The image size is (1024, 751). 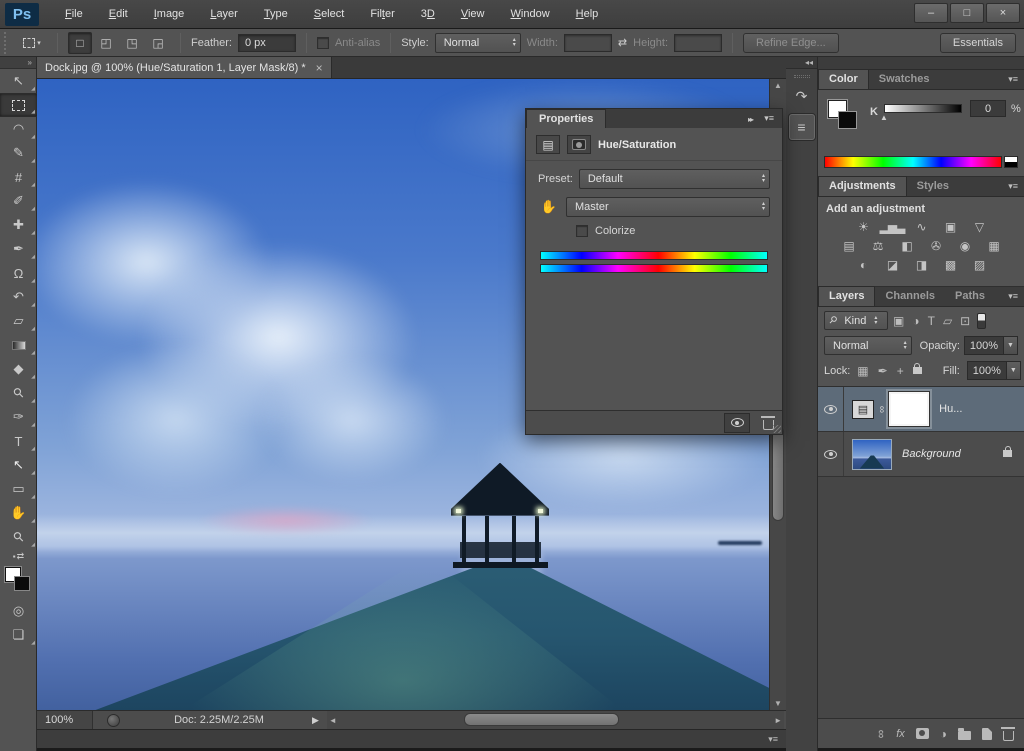 I want to click on menu-help: Help, so click(x=587, y=14).